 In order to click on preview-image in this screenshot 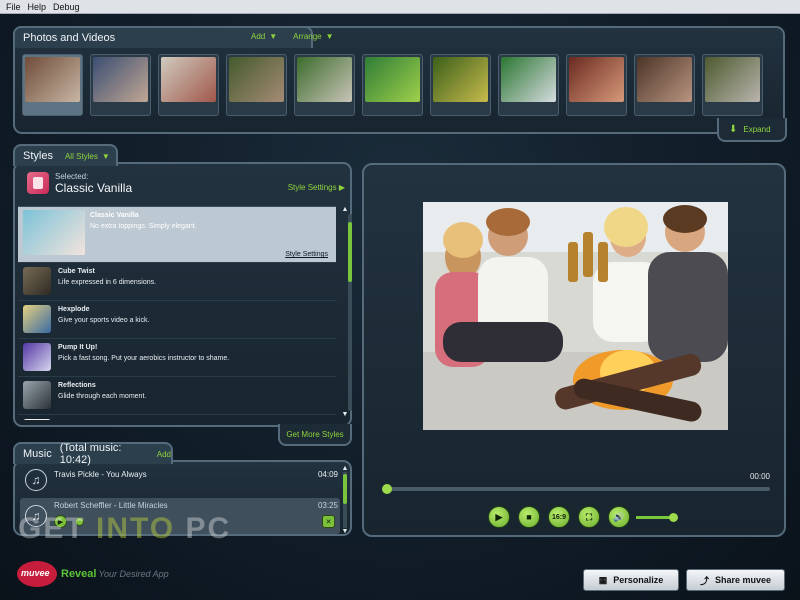, I will do `click(575, 316)`.